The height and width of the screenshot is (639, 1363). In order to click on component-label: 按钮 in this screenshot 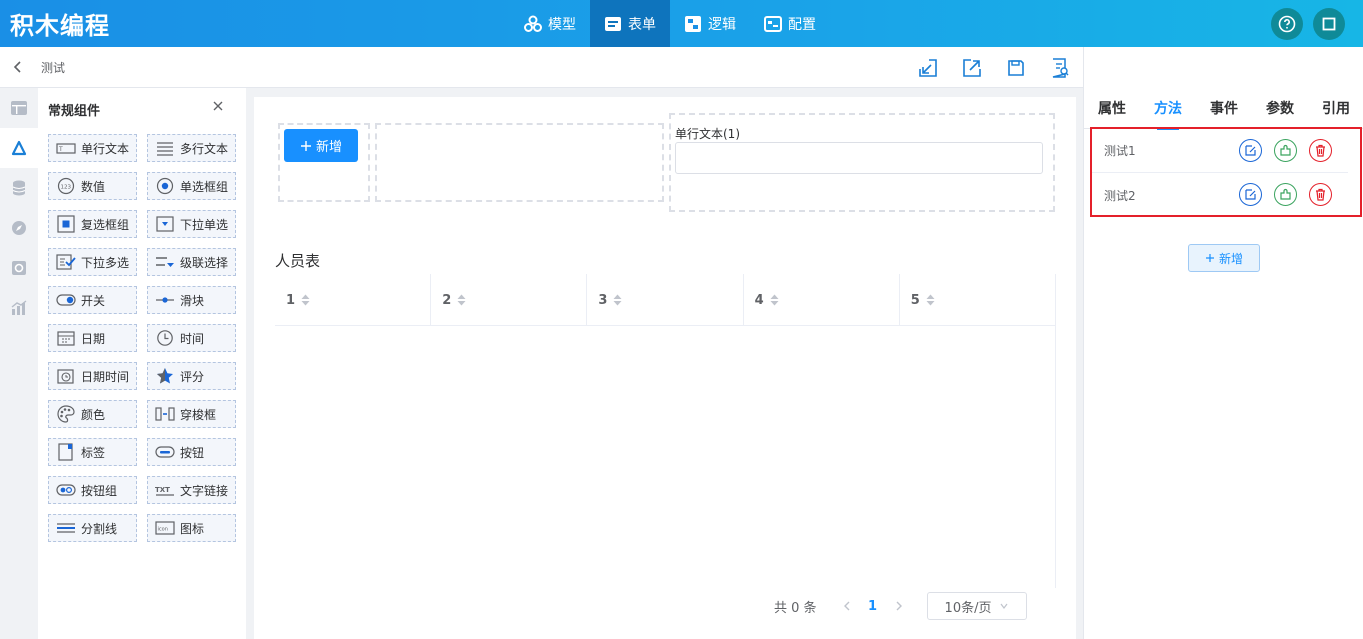, I will do `click(192, 452)`.